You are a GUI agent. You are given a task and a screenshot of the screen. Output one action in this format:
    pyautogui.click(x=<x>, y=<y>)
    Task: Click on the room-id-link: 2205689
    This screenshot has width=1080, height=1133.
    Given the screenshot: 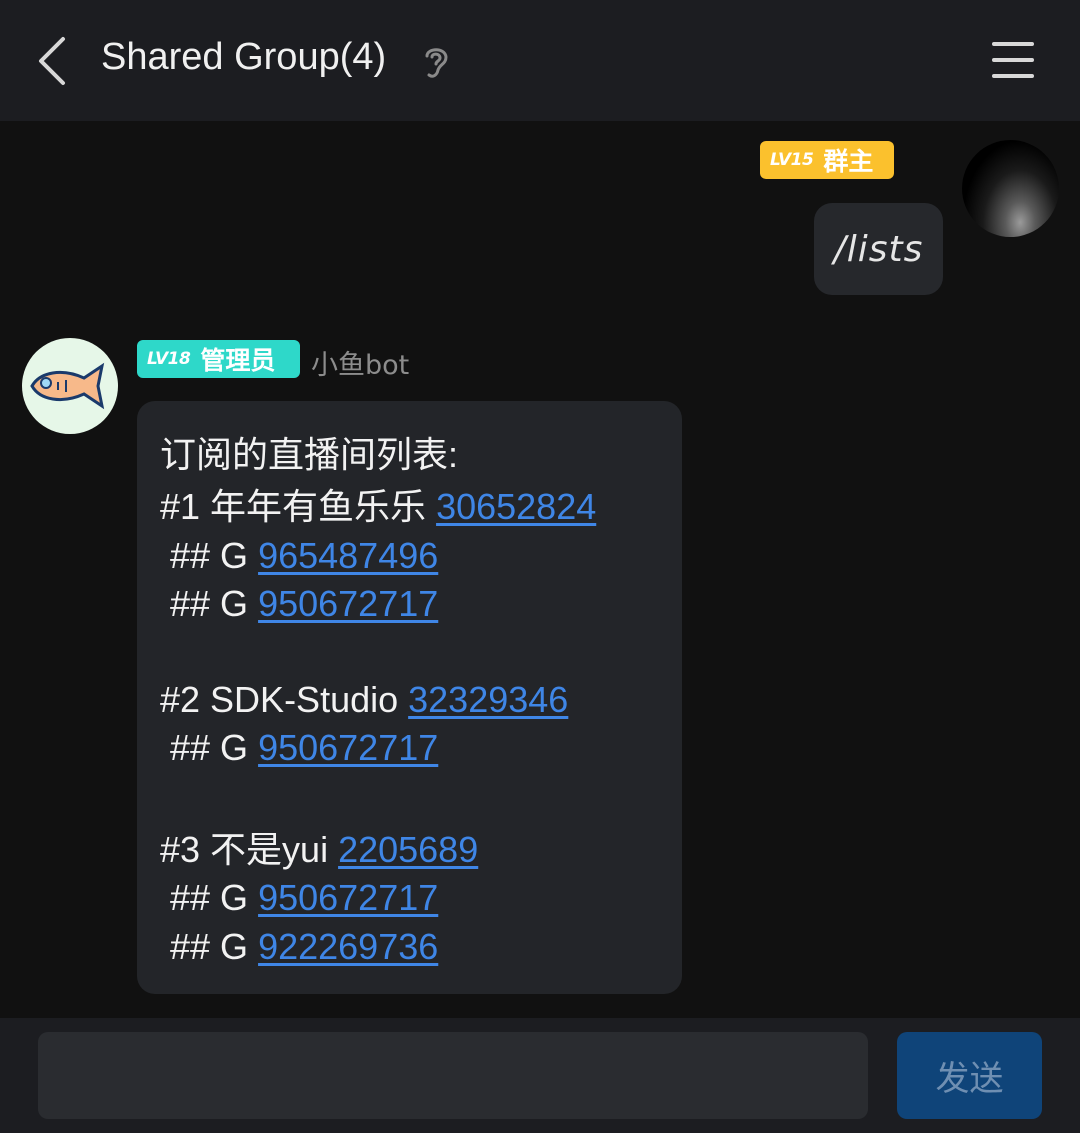 What is the action you would take?
    pyautogui.click(x=408, y=849)
    